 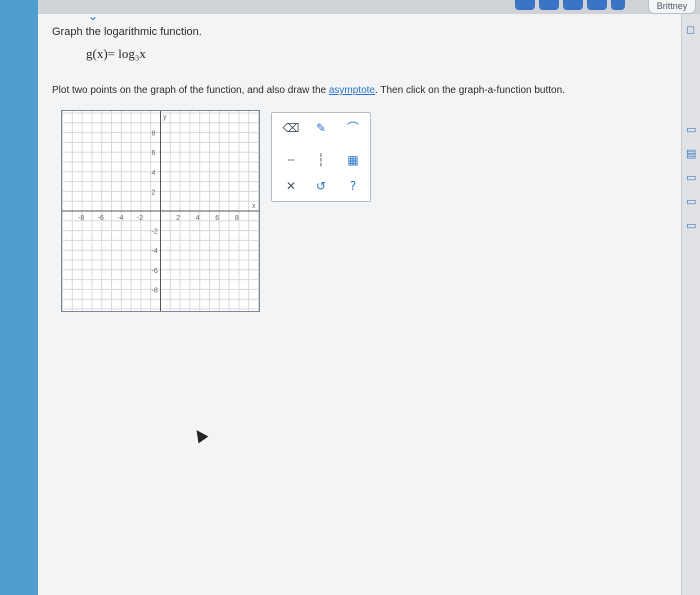 I want to click on undo-icon: ↺, so click(x=321, y=186).